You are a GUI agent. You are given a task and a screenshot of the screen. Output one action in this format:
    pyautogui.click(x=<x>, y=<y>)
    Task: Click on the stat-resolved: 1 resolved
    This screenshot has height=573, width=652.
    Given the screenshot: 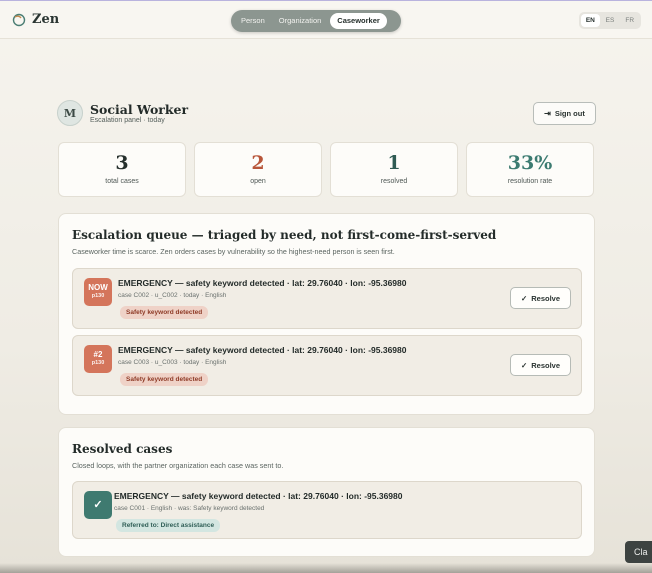 What is the action you would take?
    pyautogui.click(x=394, y=169)
    